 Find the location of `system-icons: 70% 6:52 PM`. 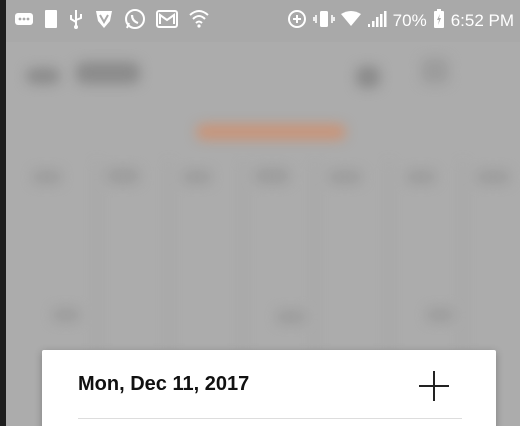

system-icons: 70% 6:52 PM is located at coordinates (400, 21).